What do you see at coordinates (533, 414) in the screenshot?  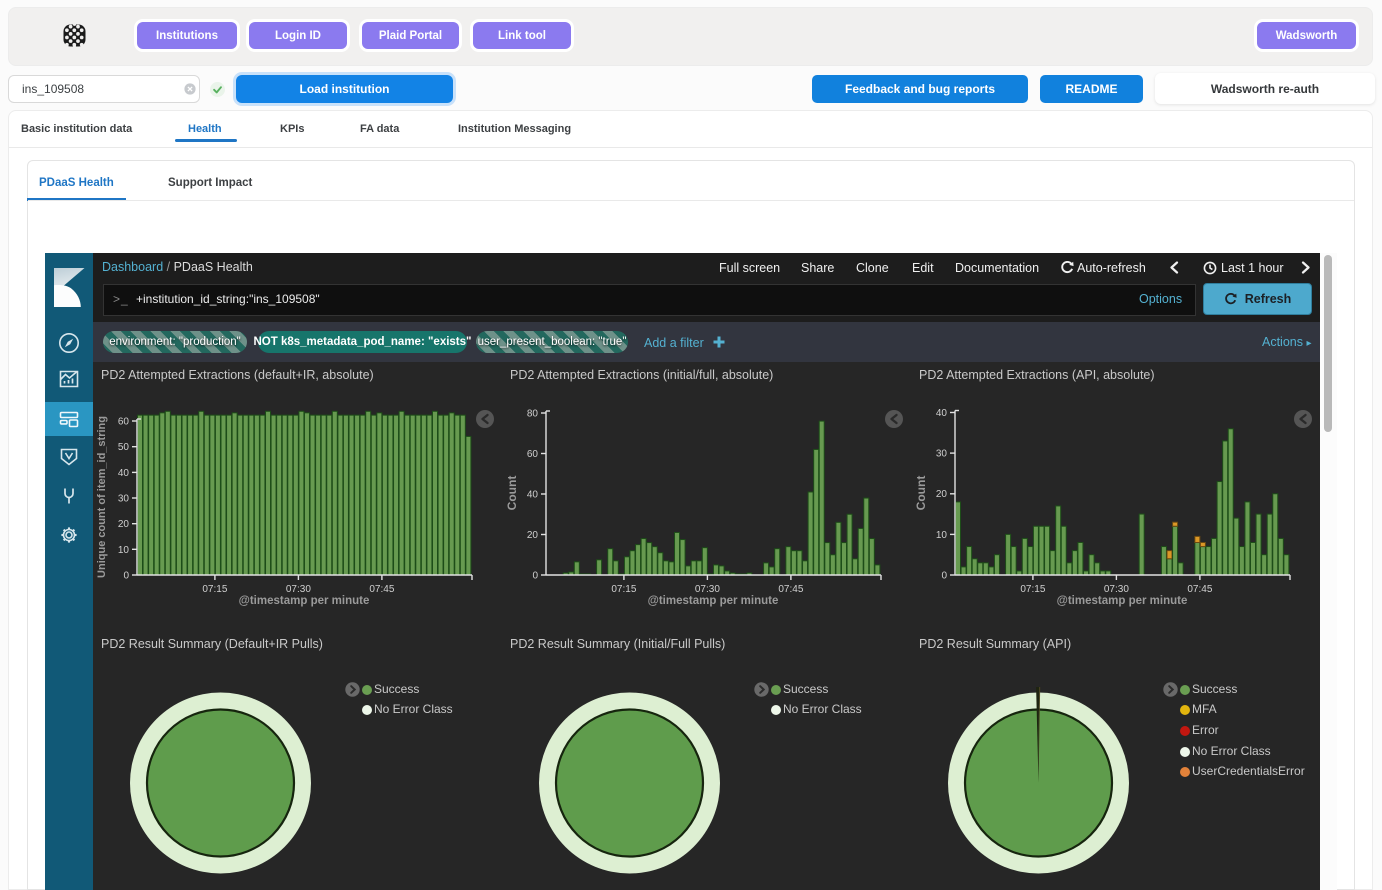 I see `svg-text: 80` at bounding box center [533, 414].